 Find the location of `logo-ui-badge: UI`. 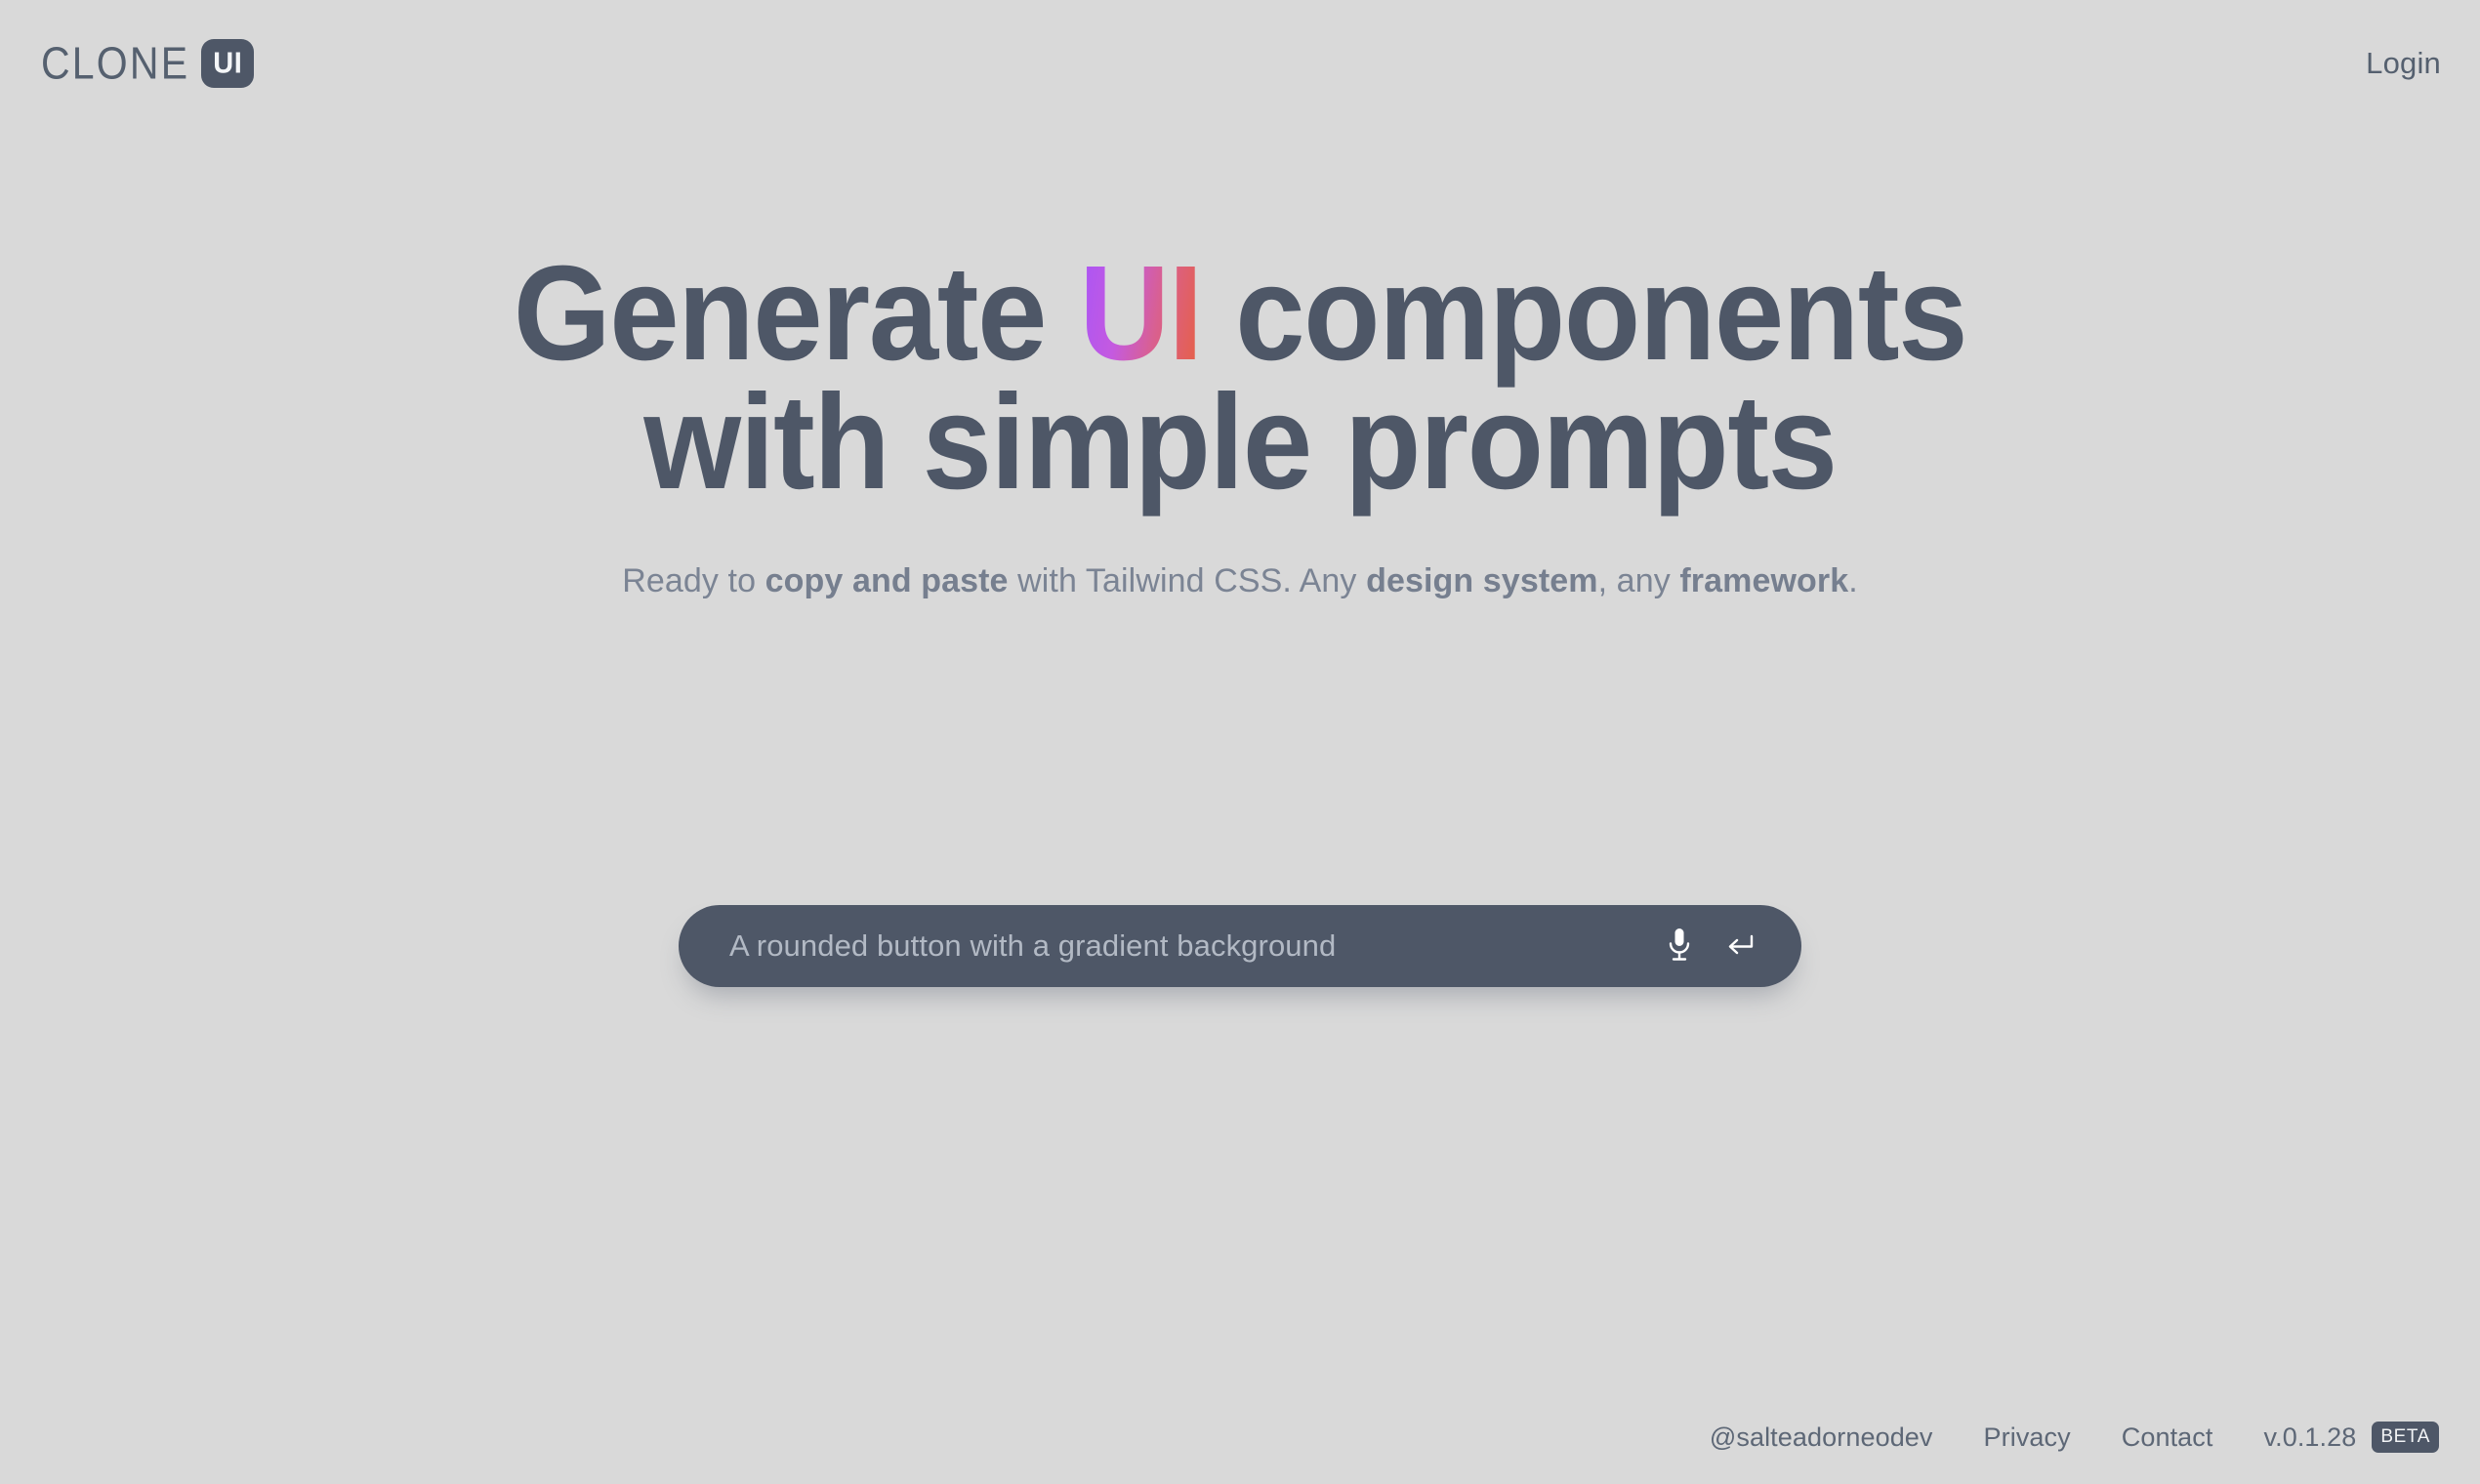

logo-ui-badge: UI is located at coordinates (228, 64).